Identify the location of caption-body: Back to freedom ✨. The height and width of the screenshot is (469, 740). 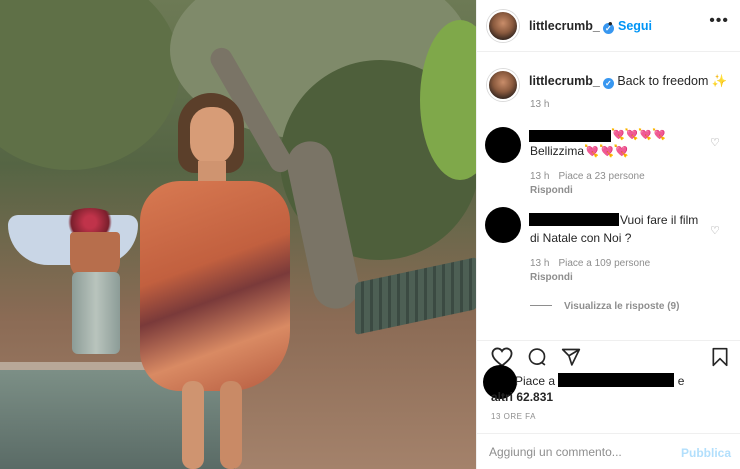
(672, 81).